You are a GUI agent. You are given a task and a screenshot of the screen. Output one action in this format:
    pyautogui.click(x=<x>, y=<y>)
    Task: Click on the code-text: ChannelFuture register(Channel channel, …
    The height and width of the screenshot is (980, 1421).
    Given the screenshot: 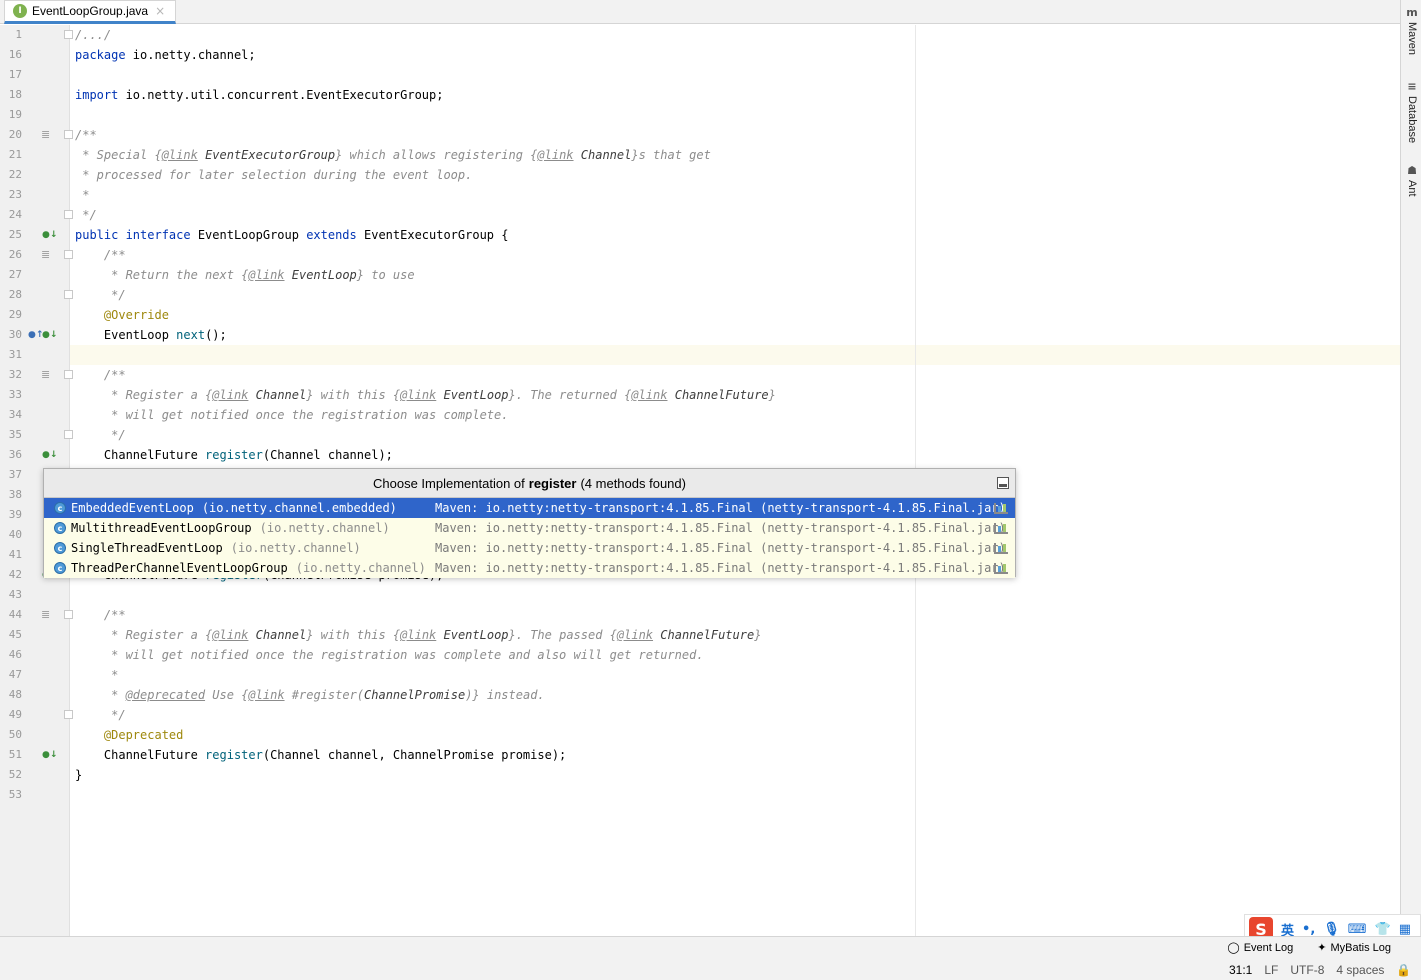 What is the action you would take?
    pyautogui.click(x=320, y=755)
    